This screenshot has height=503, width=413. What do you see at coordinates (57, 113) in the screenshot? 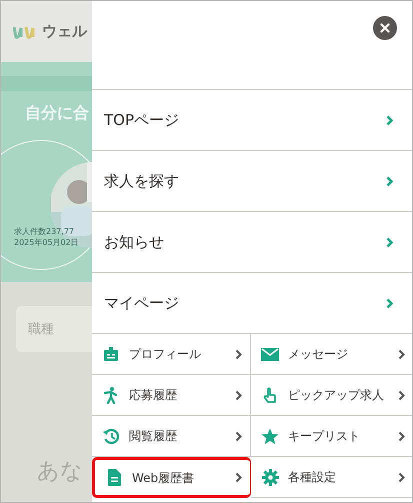
I see `banner-heading: 自分に合` at bounding box center [57, 113].